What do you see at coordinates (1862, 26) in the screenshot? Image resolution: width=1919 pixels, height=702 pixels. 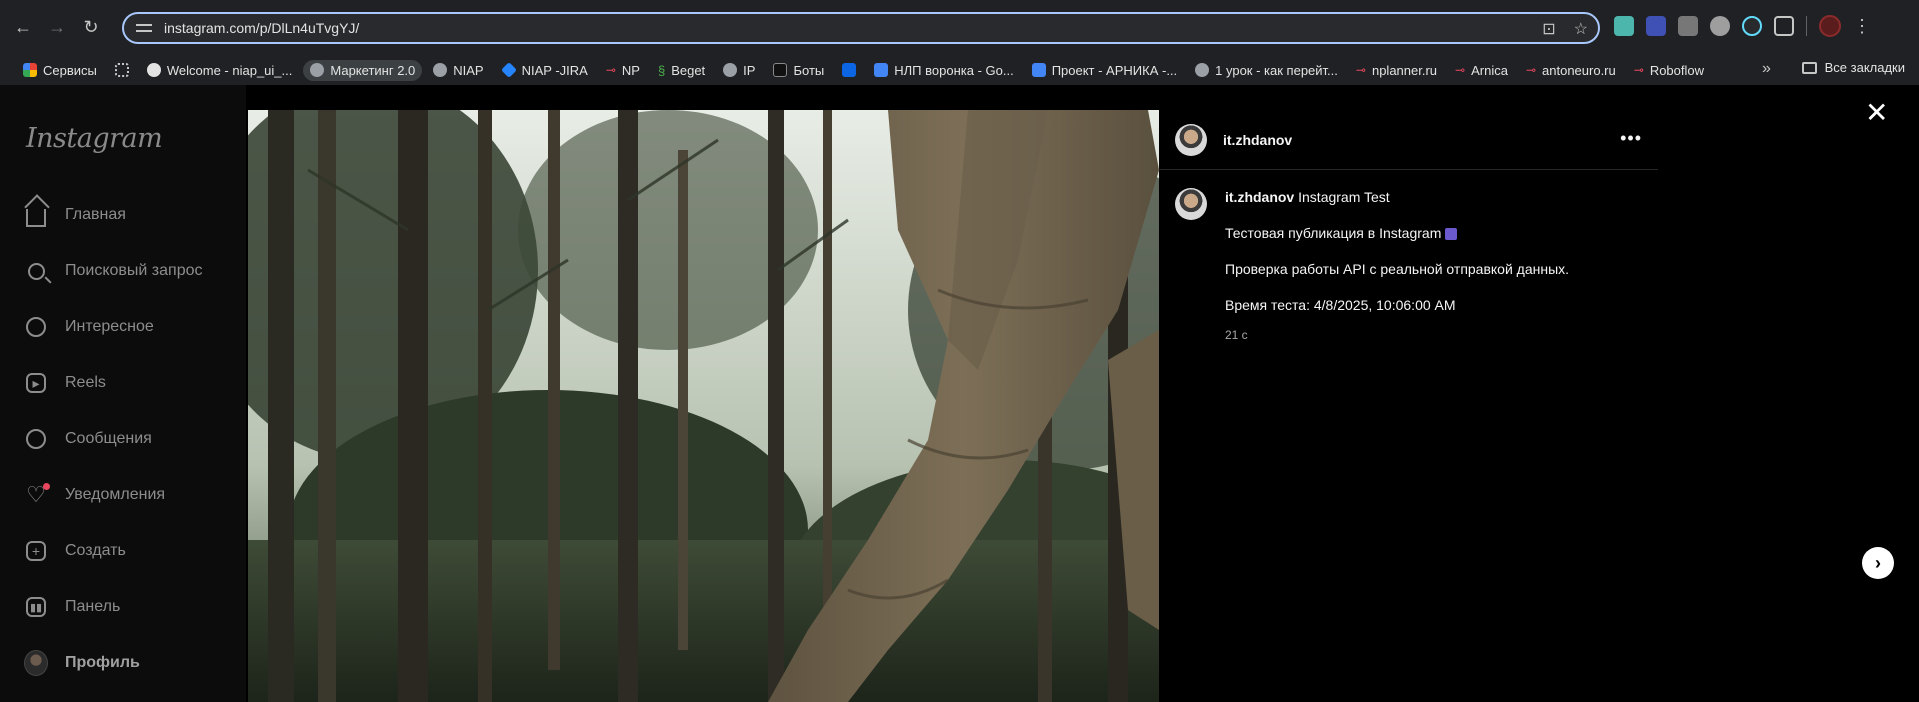 I see `browser-menu-icon: ⋮` at bounding box center [1862, 26].